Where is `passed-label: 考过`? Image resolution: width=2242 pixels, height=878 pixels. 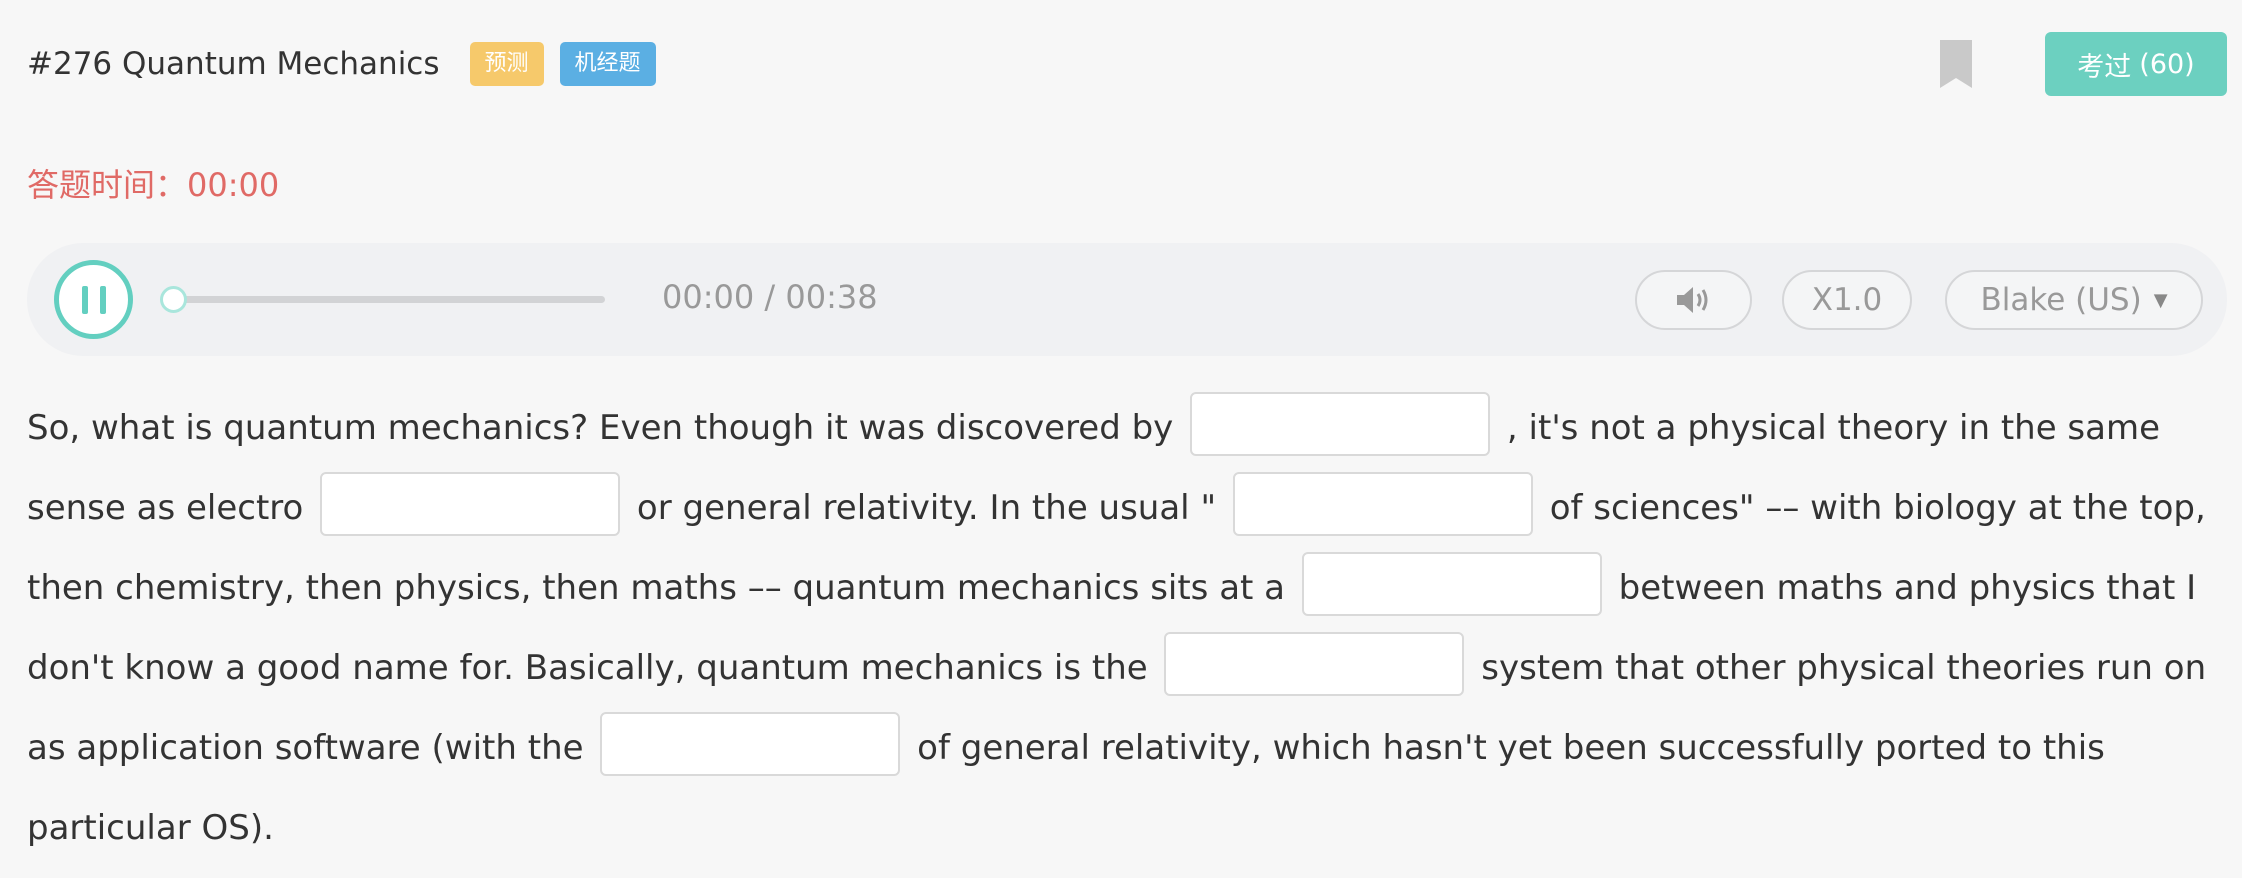
passed-label: 考过 is located at coordinates (2104, 67).